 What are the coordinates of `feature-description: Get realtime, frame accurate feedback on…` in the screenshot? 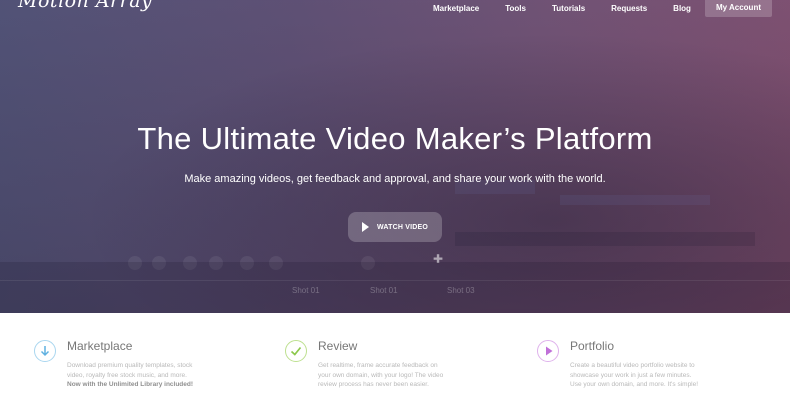 It's located at (381, 375).